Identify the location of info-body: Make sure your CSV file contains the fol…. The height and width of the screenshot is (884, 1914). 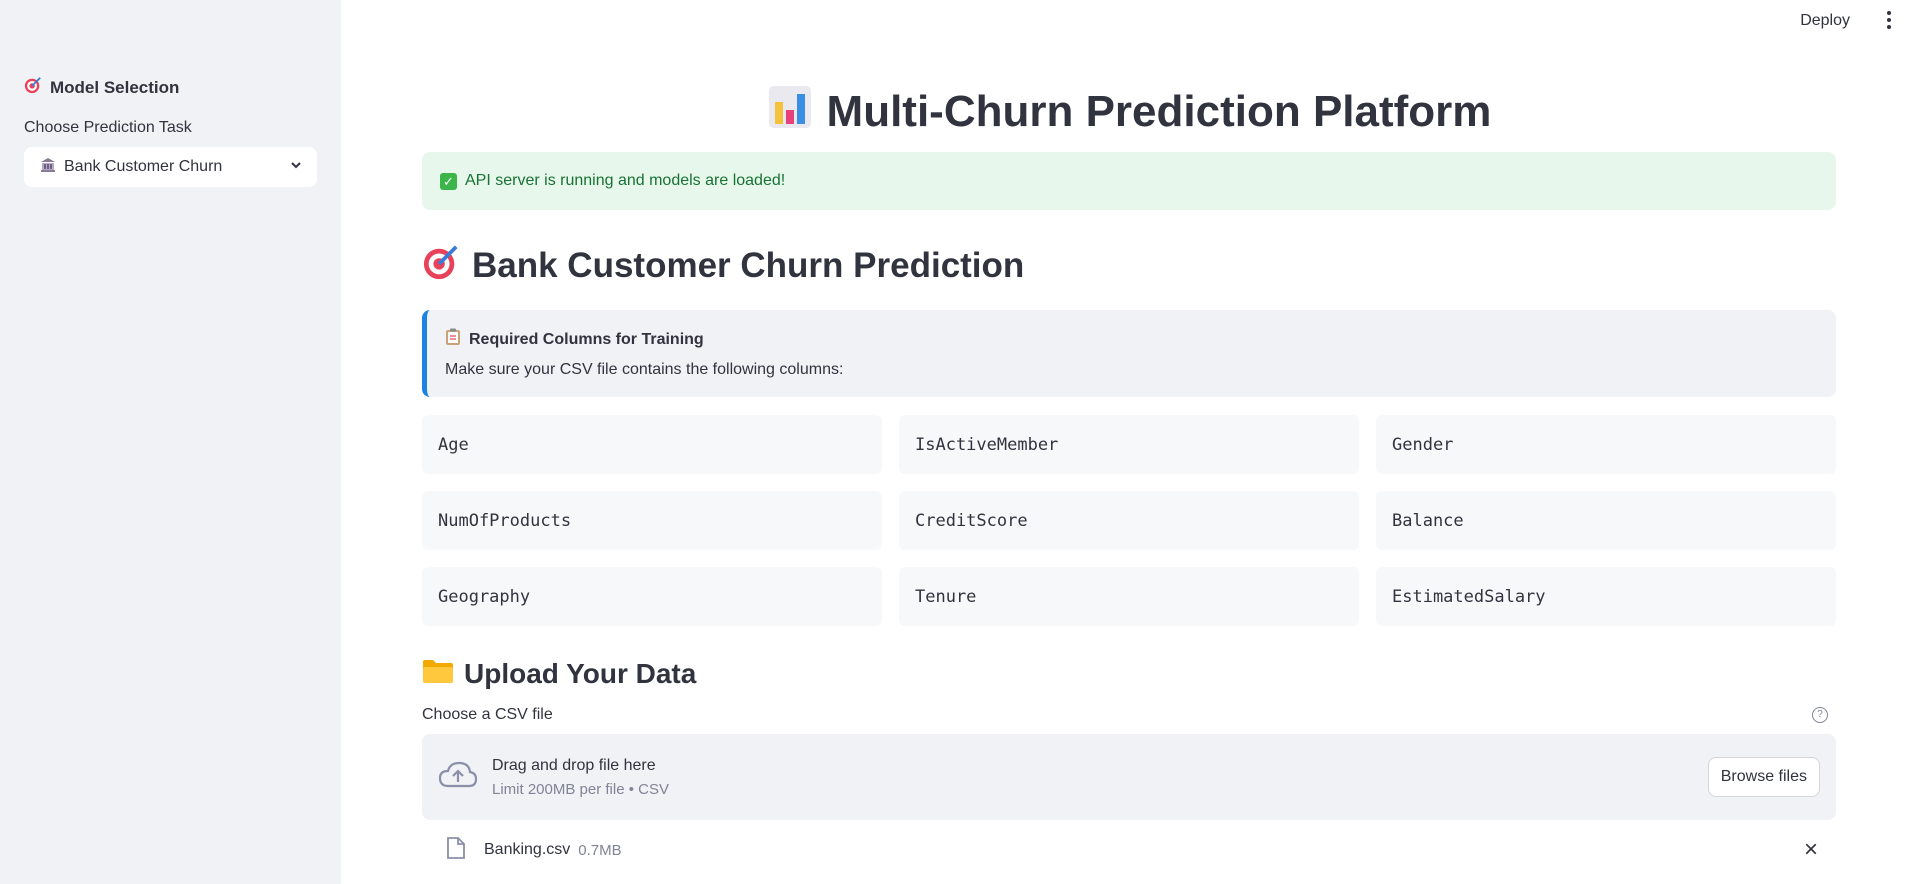
(644, 369).